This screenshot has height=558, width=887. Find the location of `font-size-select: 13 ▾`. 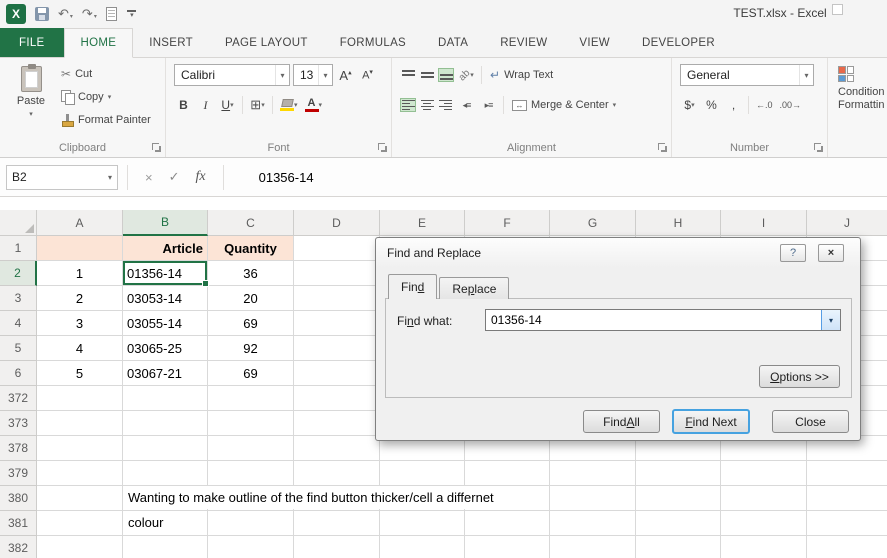

font-size-select: 13 ▾ is located at coordinates (313, 75).